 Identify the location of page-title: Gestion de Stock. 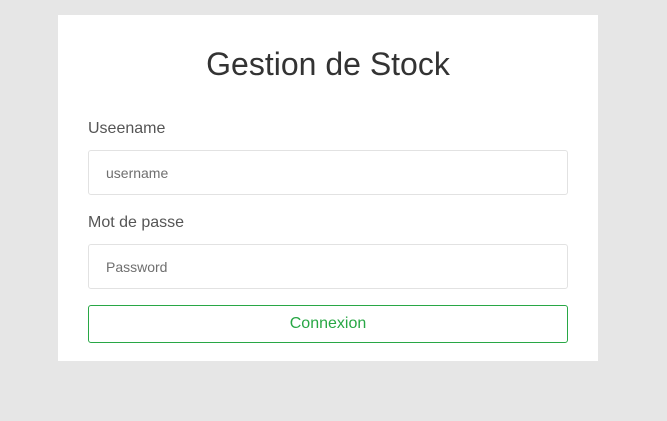
(328, 64).